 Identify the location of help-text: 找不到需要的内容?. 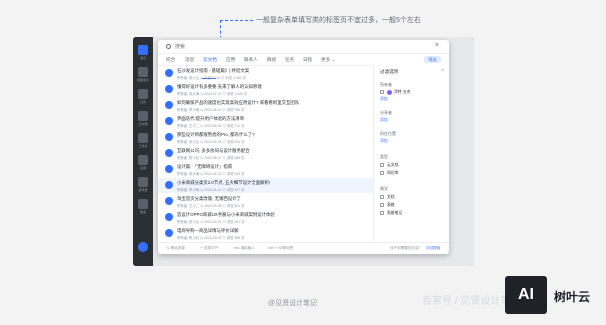
(405, 248).